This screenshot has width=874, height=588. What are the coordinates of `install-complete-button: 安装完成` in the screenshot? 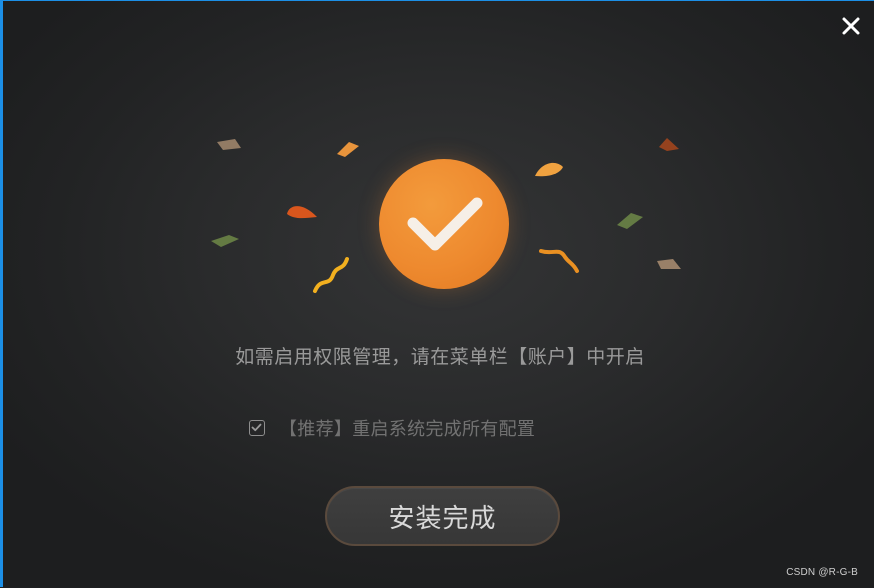 It's located at (442, 516).